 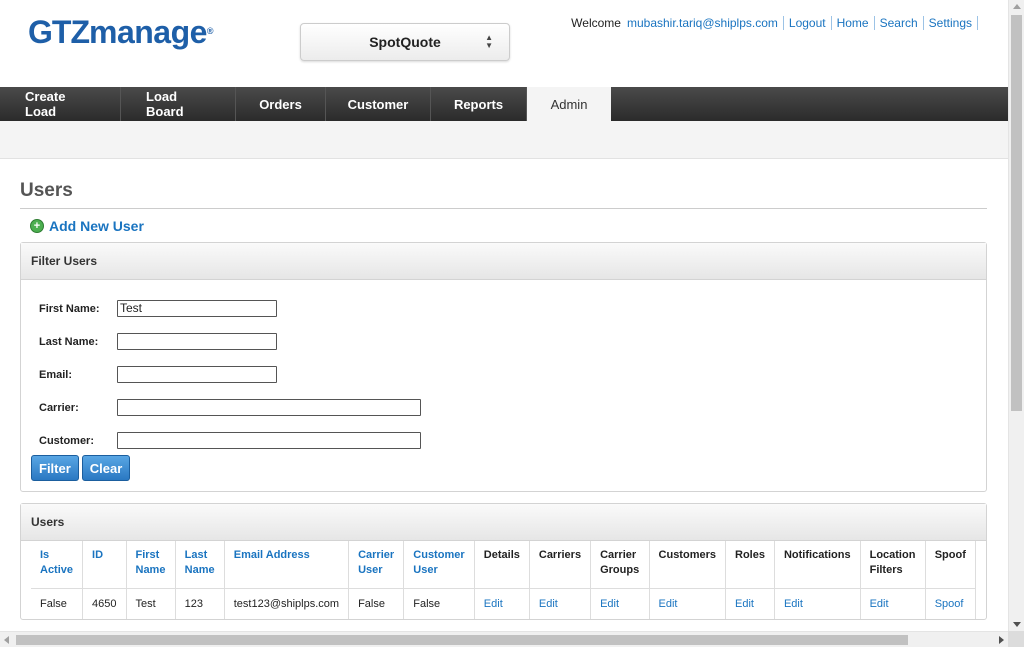 I want to click on col-first-name: First Name, so click(x=151, y=565).